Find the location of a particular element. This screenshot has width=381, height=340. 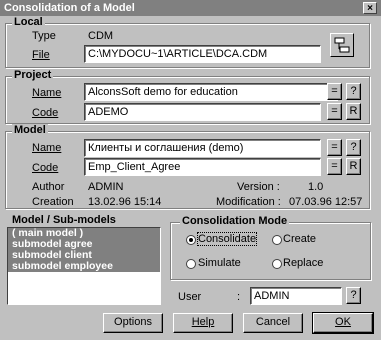

user-label: User is located at coordinates (190, 297).